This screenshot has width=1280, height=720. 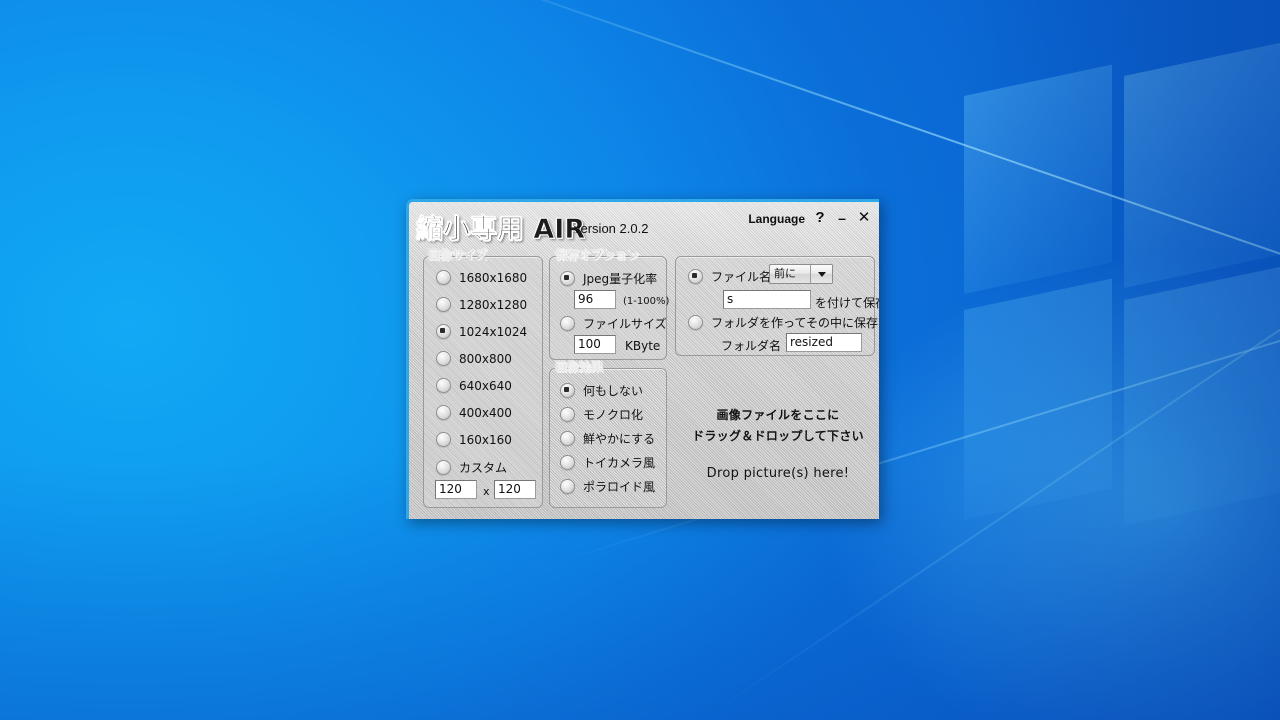 I want to click on size-option-label: カスタム, so click(x=483, y=468).